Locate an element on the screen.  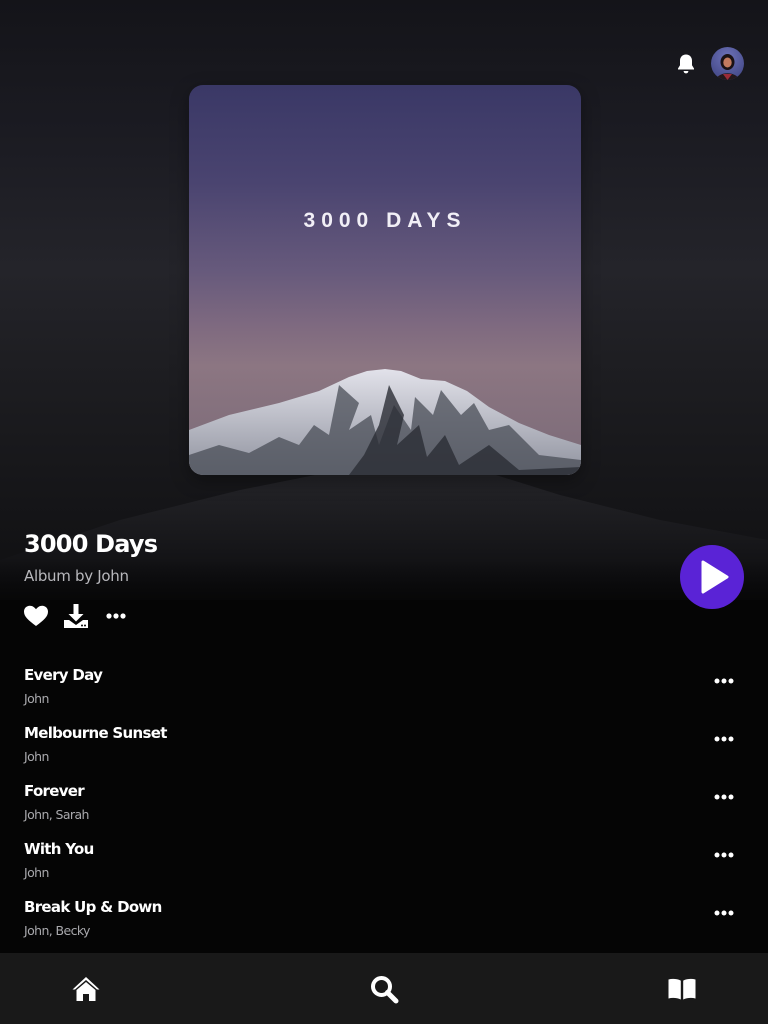
bottom-navigation-bar is located at coordinates (384, 988).